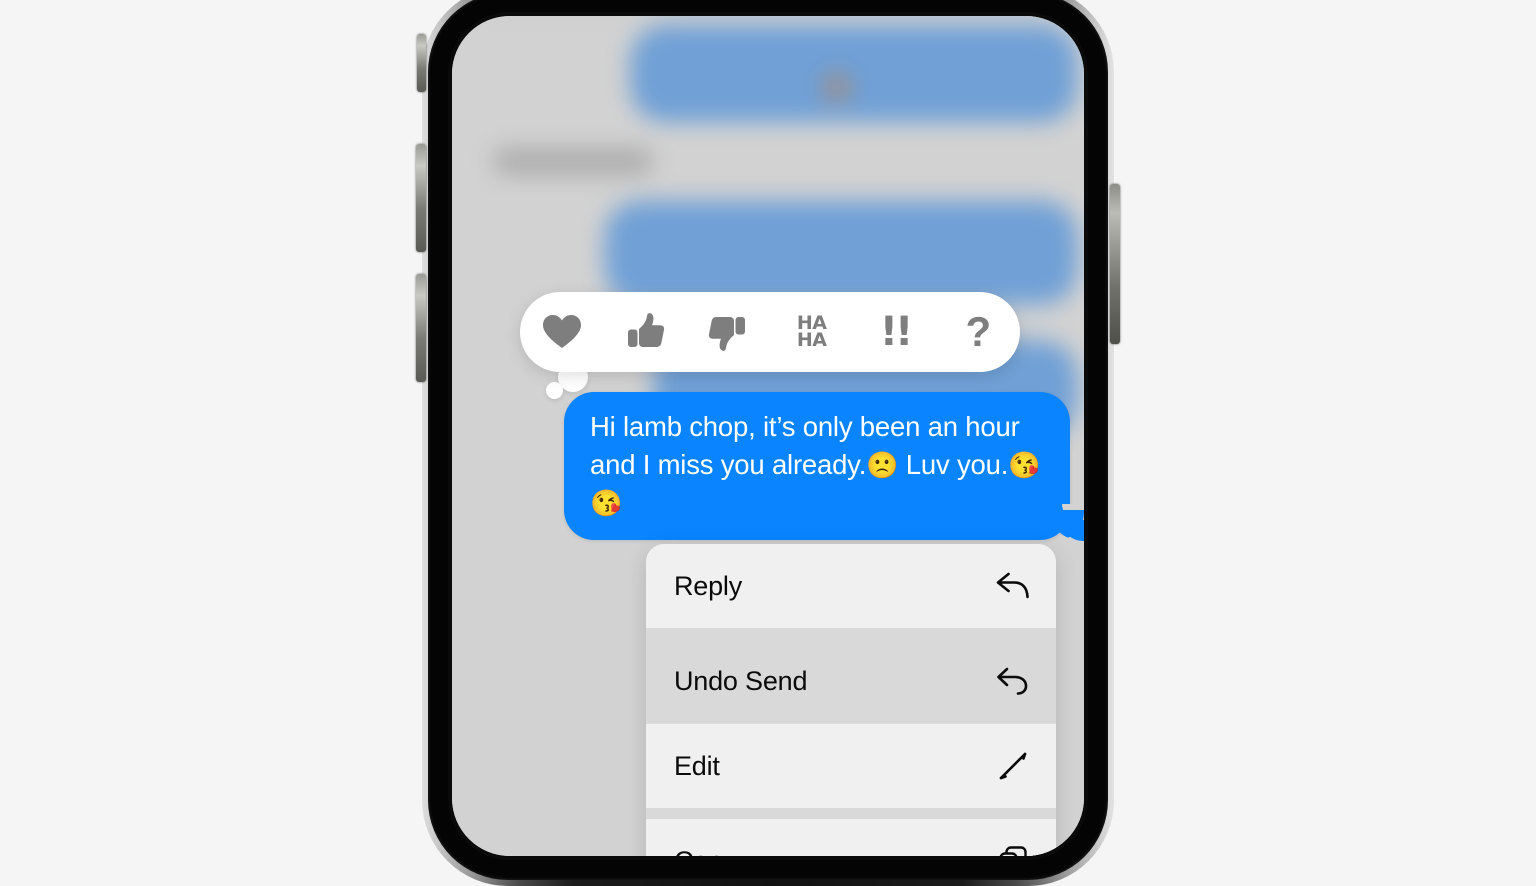  I want to click on bubble-tail, so click(1073, 528).